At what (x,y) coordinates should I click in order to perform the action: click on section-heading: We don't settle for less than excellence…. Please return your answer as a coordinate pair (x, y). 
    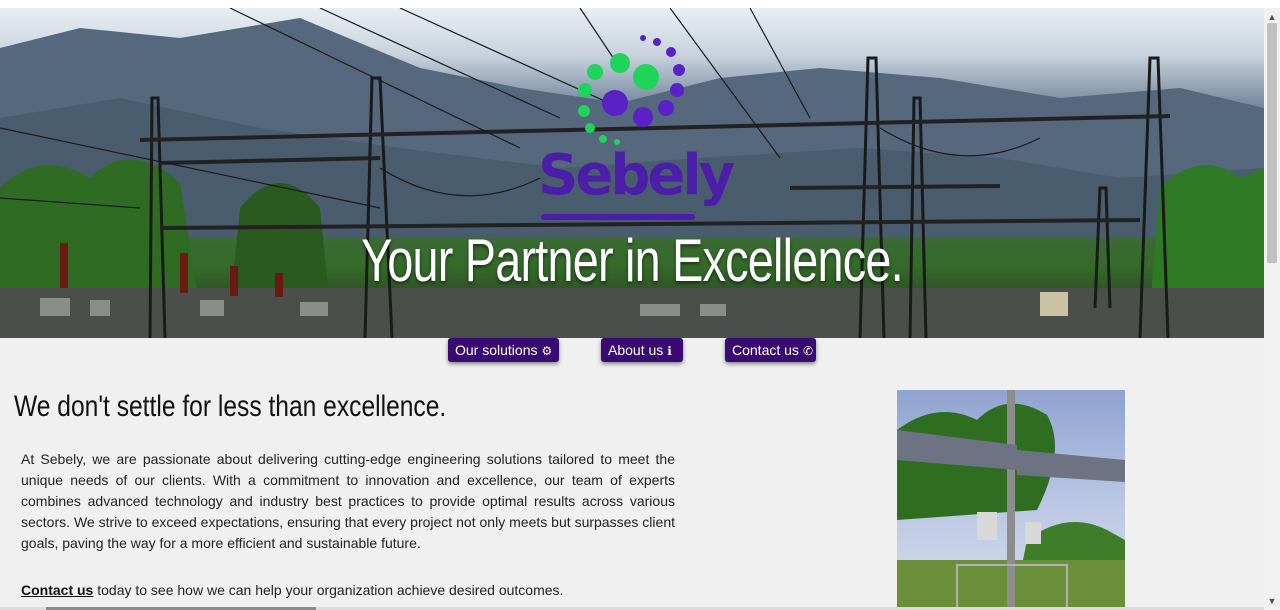
    Looking at the image, I should click on (230, 406).